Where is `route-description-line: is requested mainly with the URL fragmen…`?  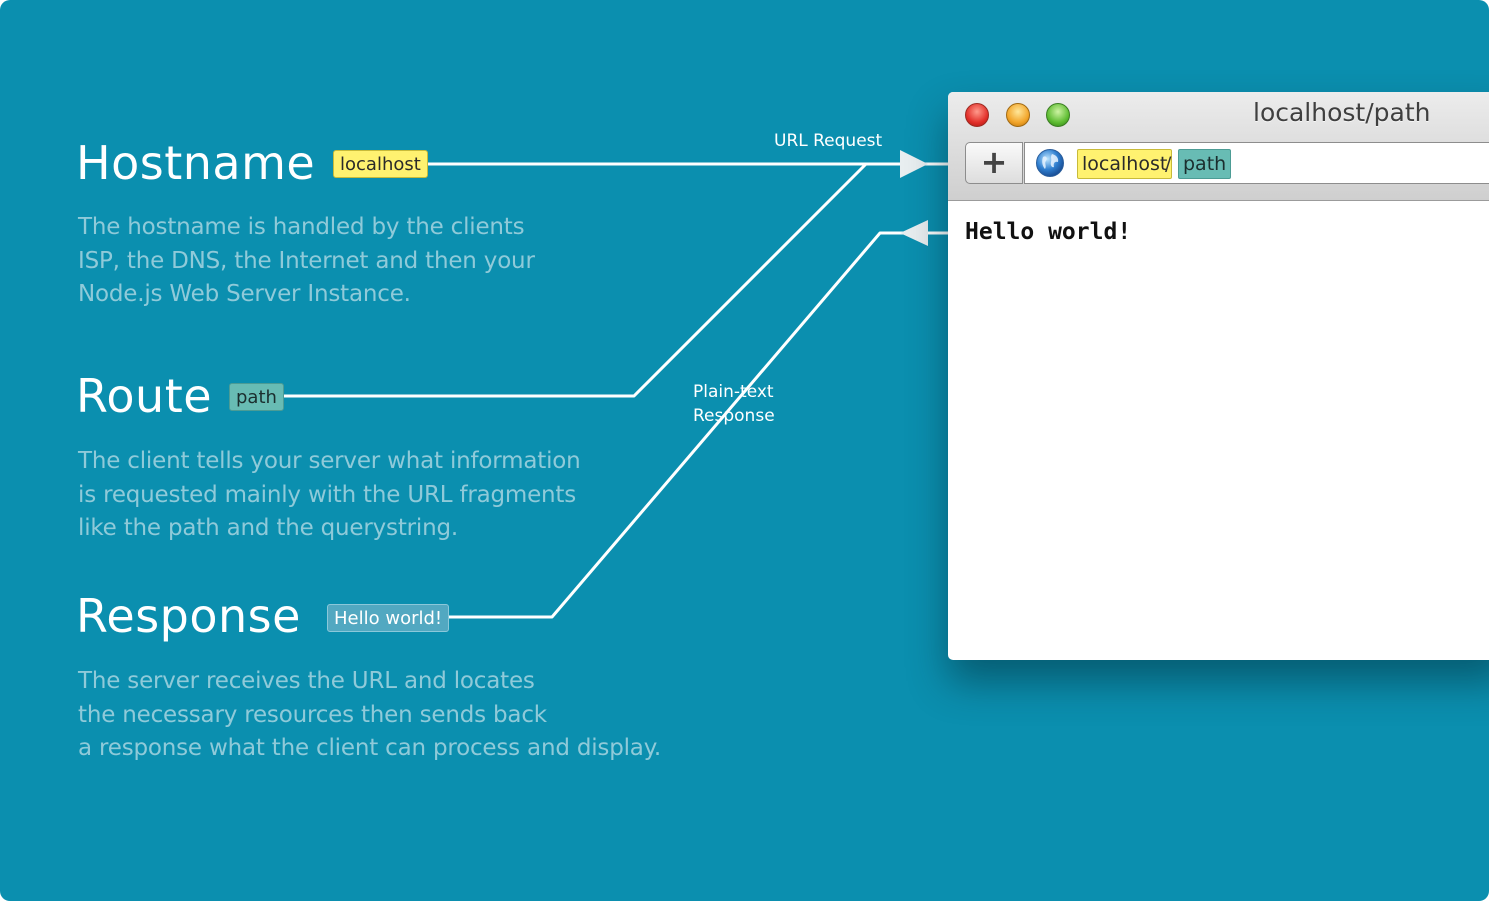
route-description-line: is requested mainly with the URL fragmen… is located at coordinates (327, 494).